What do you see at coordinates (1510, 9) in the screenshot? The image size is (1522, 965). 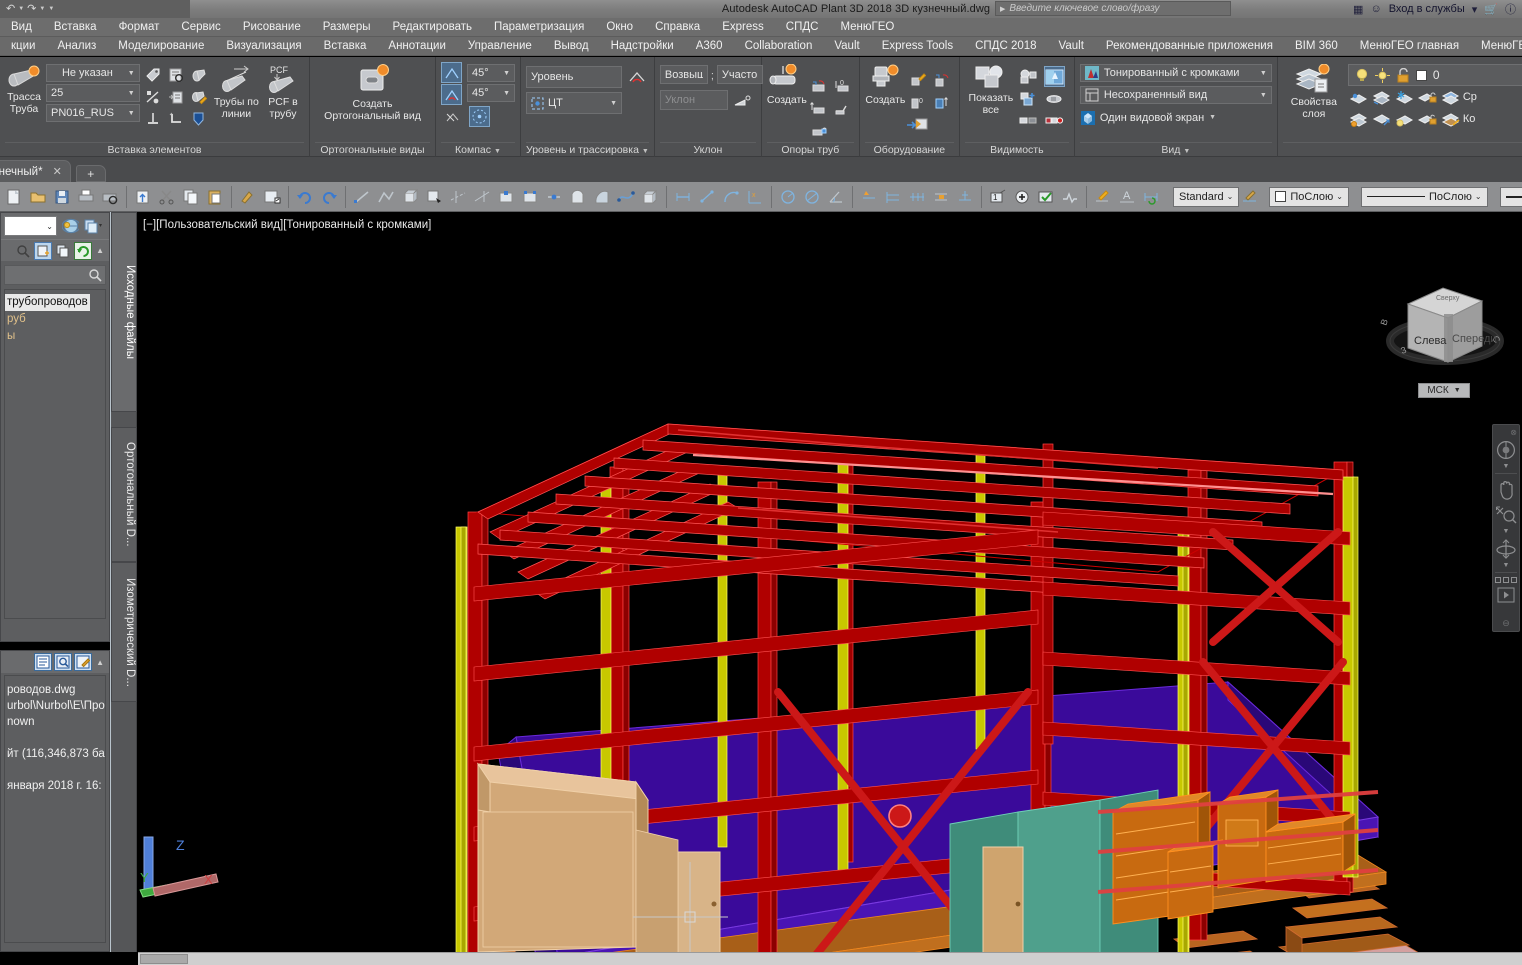 I see `help-icon: ⓘ` at bounding box center [1510, 9].